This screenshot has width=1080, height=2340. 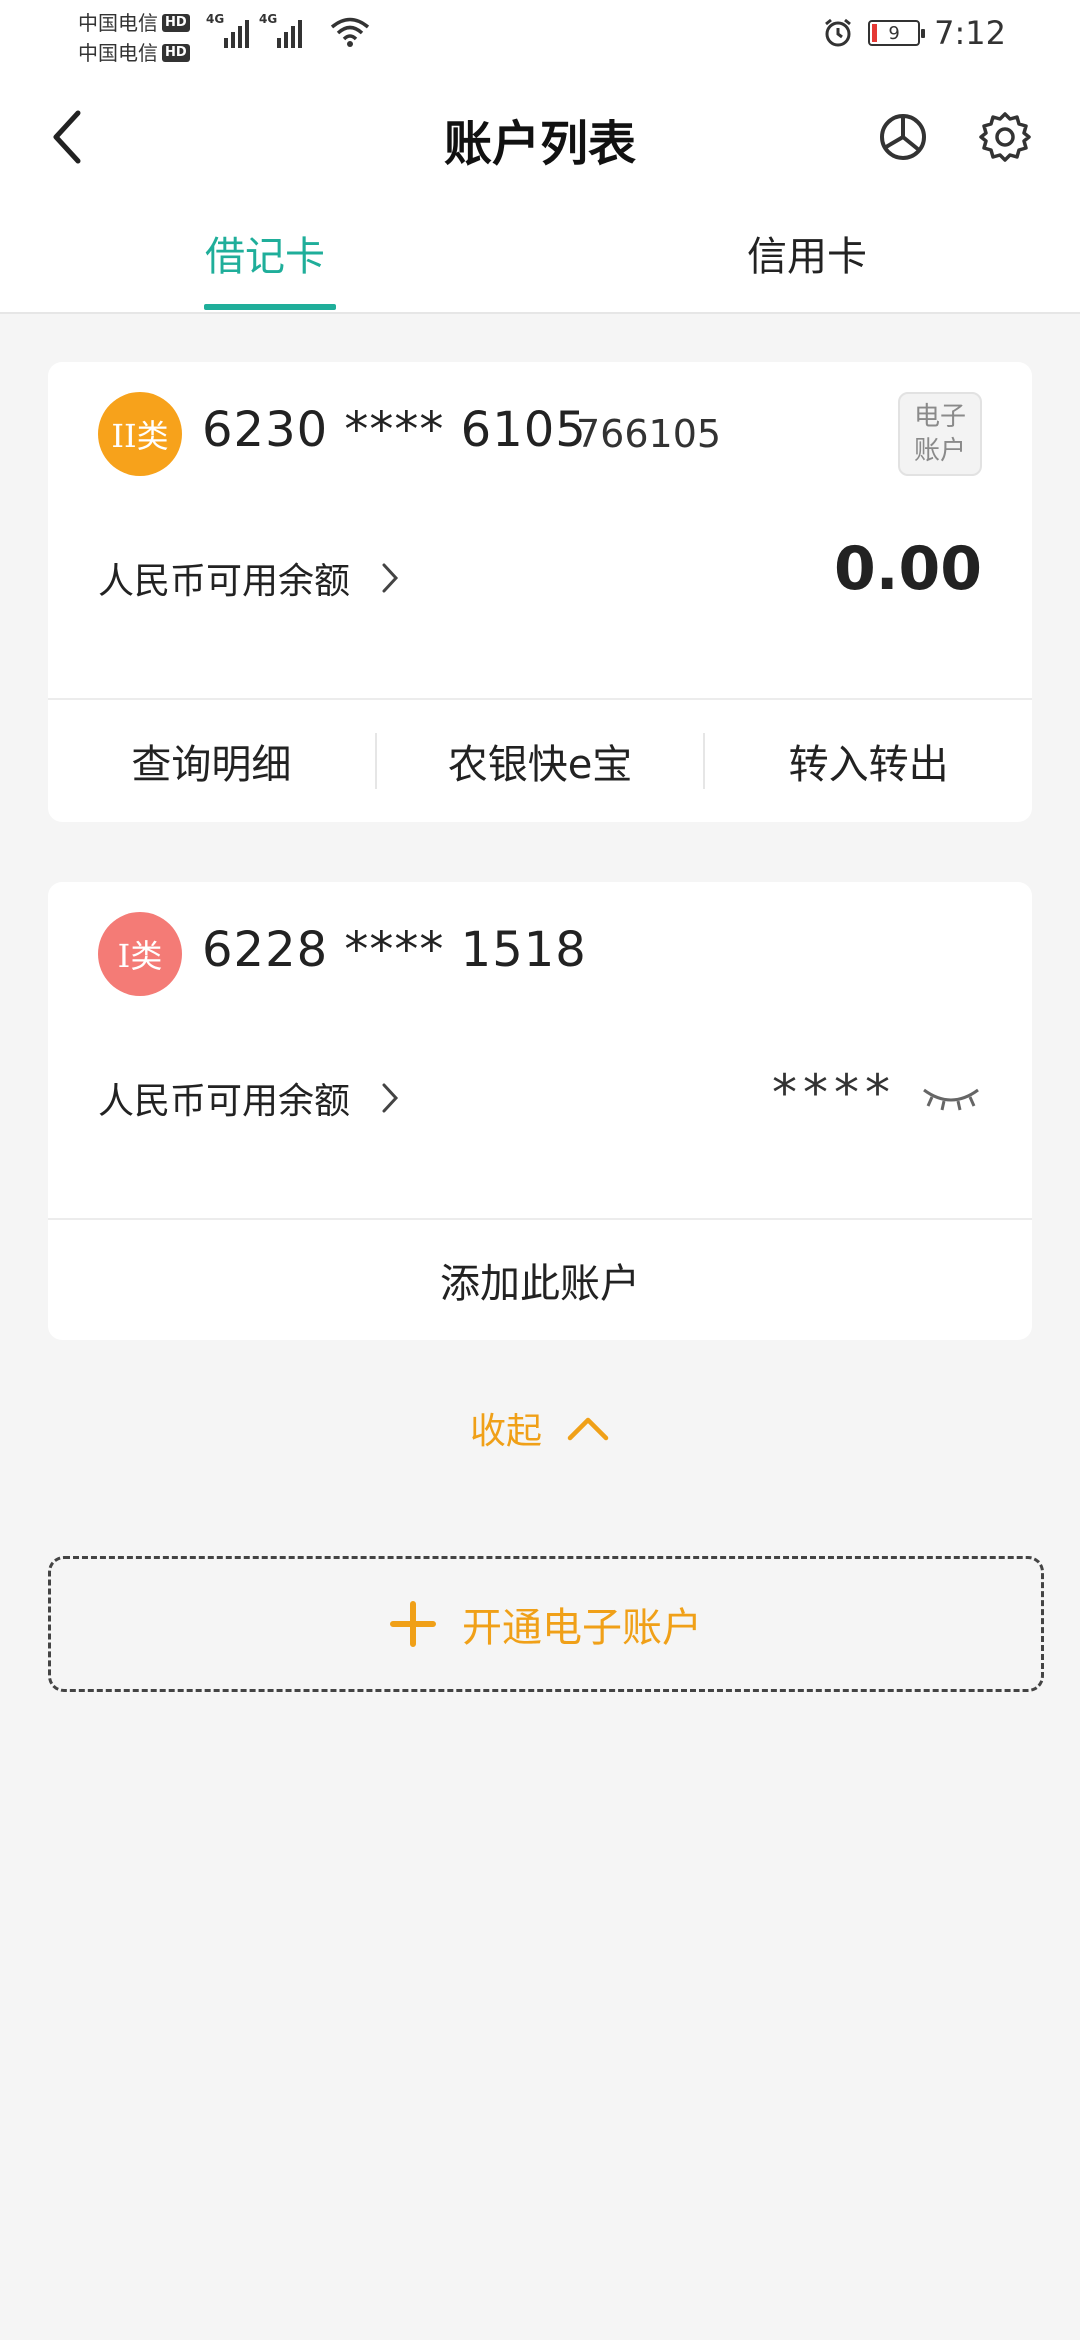 What do you see at coordinates (939, 451) in the screenshot?
I see `e-account-tag-line2: 账户` at bounding box center [939, 451].